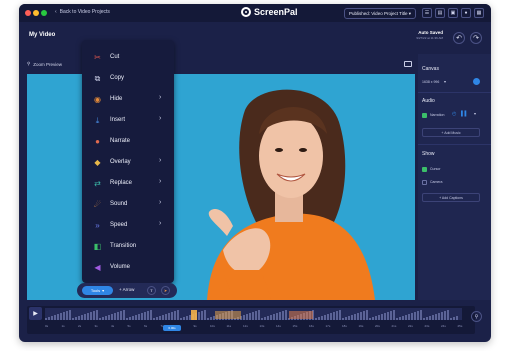 The height and width of the screenshot is (351, 507). Describe the element at coordinates (437, 115) in the screenshot. I see `narration-label: Narration` at that location.